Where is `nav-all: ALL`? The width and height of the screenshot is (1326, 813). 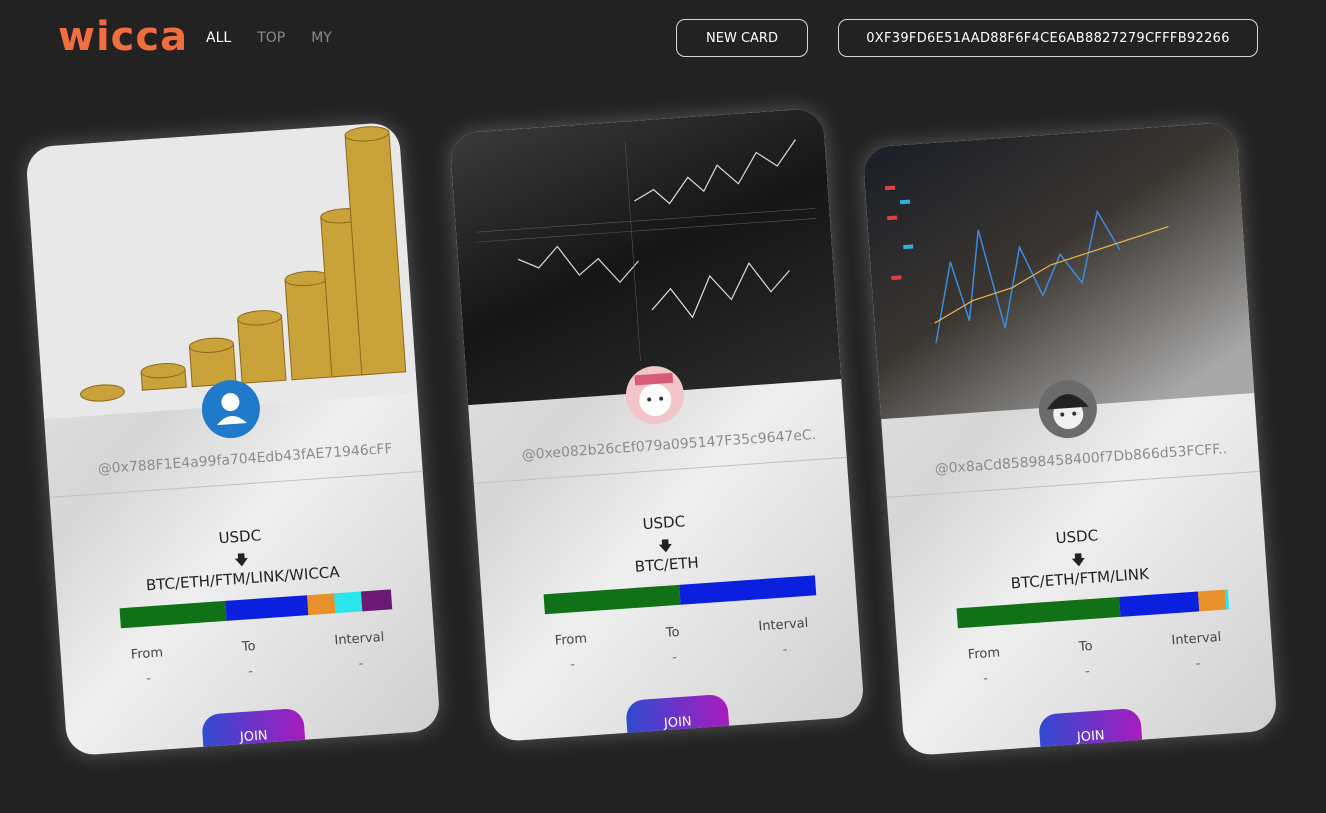
nav-all: ALL is located at coordinates (218, 38).